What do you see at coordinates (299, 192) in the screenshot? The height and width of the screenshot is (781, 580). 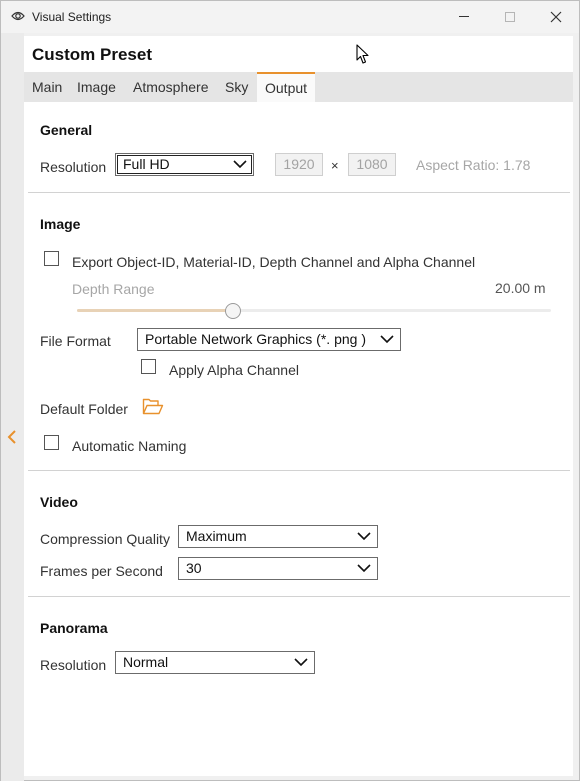 I see `divider-general` at bounding box center [299, 192].